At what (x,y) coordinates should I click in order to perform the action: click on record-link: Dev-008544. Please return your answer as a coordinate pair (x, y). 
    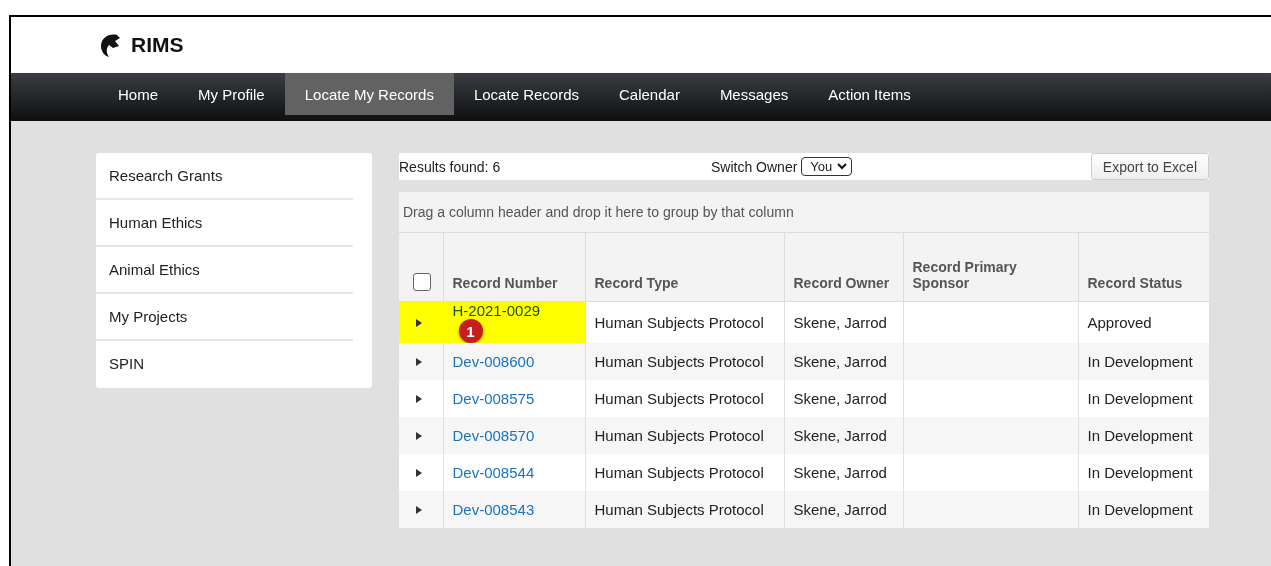
    Looking at the image, I should click on (493, 472).